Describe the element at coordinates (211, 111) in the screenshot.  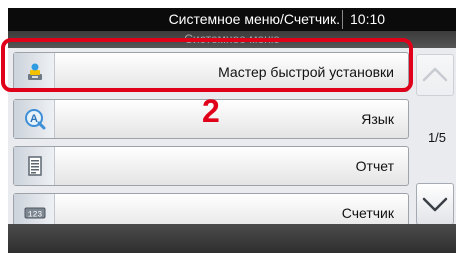
I see `step-number-label: 2` at that location.